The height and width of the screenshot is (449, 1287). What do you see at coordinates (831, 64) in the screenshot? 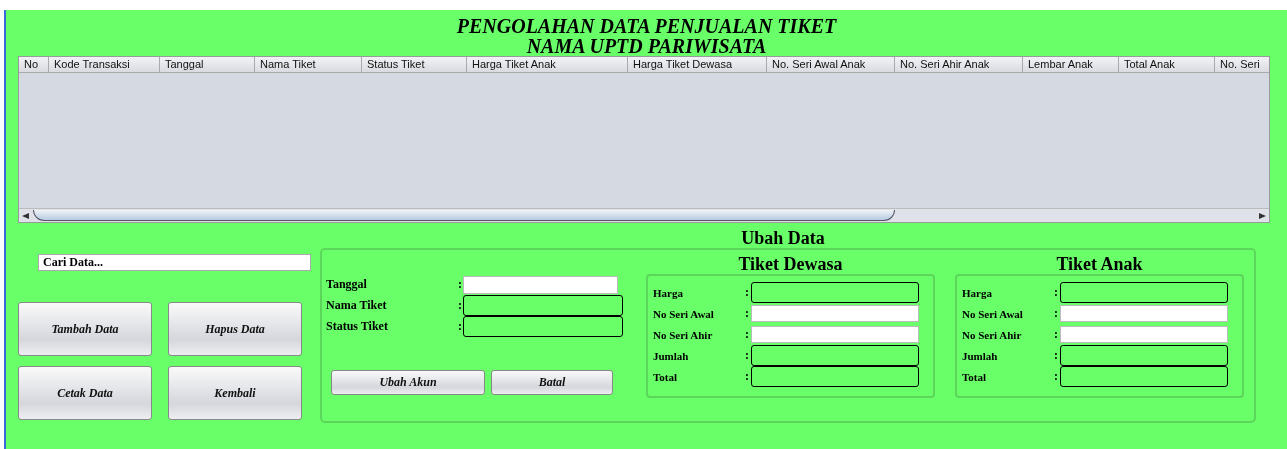
I see `column-header: No. Seri Awal Anak` at bounding box center [831, 64].